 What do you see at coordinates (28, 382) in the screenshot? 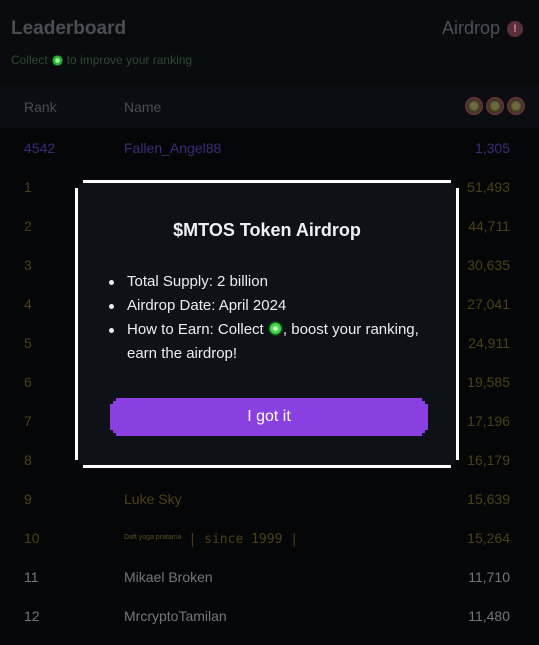
I see `rank-cell: 6` at bounding box center [28, 382].